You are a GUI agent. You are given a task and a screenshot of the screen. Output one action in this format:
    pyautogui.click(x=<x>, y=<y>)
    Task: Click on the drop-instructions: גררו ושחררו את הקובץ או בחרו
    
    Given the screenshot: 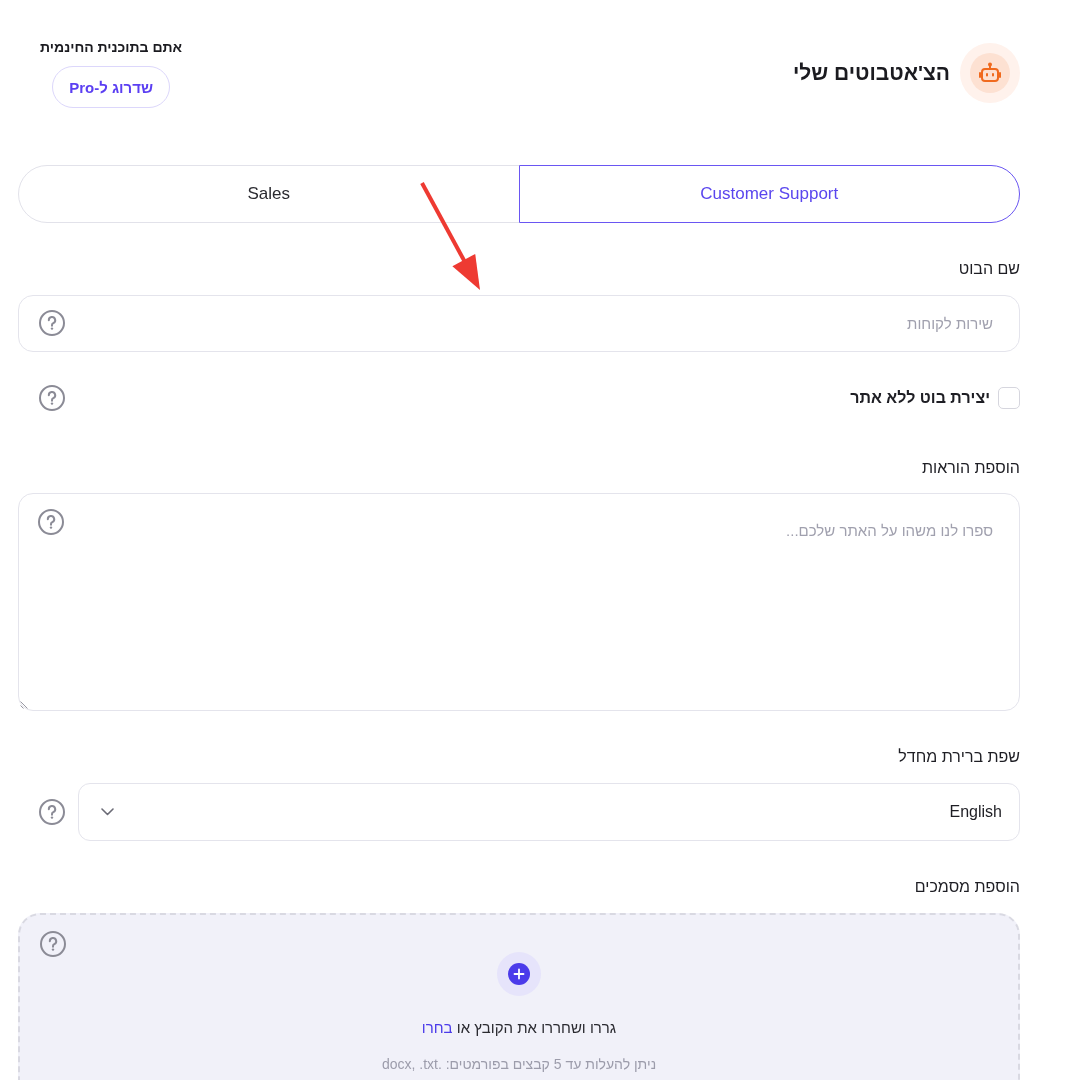 What is the action you would take?
    pyautogui.click(x=519, y=1028)
    